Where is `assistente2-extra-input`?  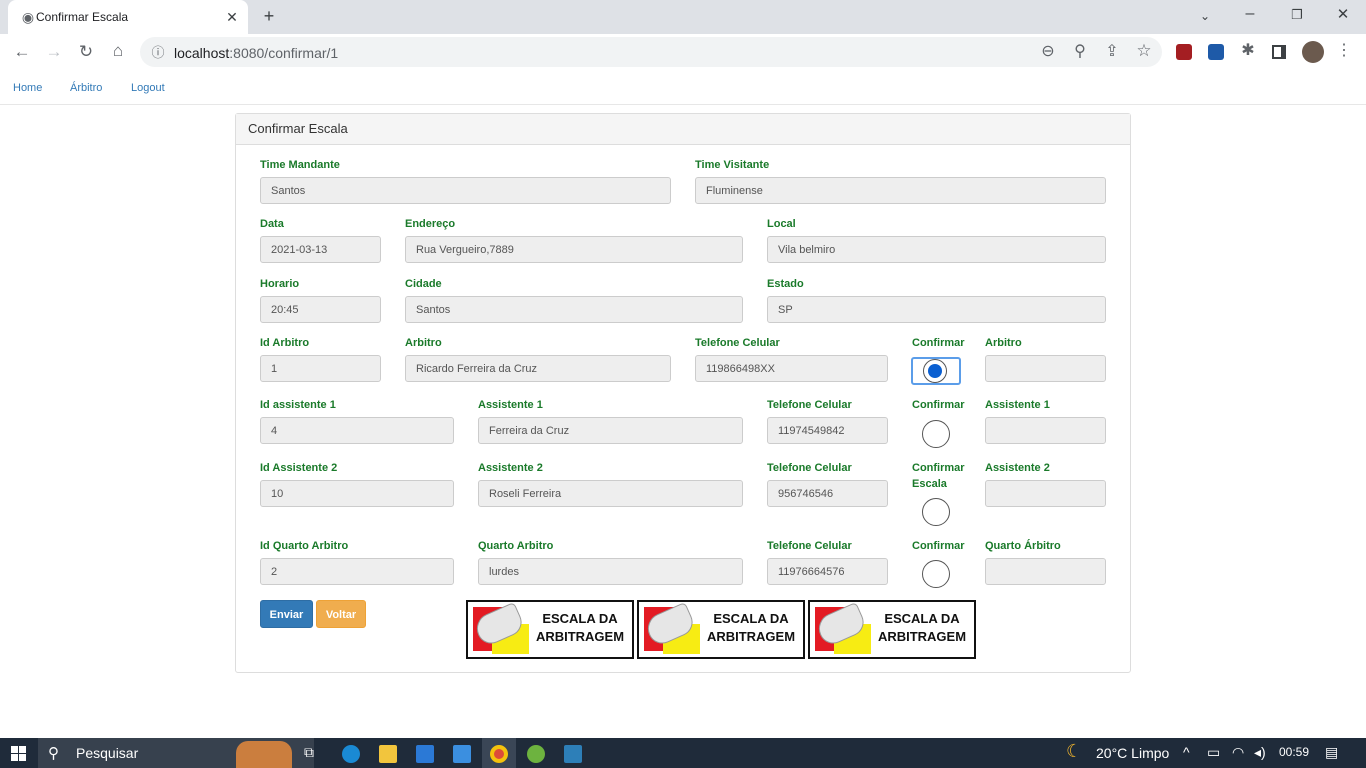
assistente2-extra-input is located at coordinates (1045, 493).